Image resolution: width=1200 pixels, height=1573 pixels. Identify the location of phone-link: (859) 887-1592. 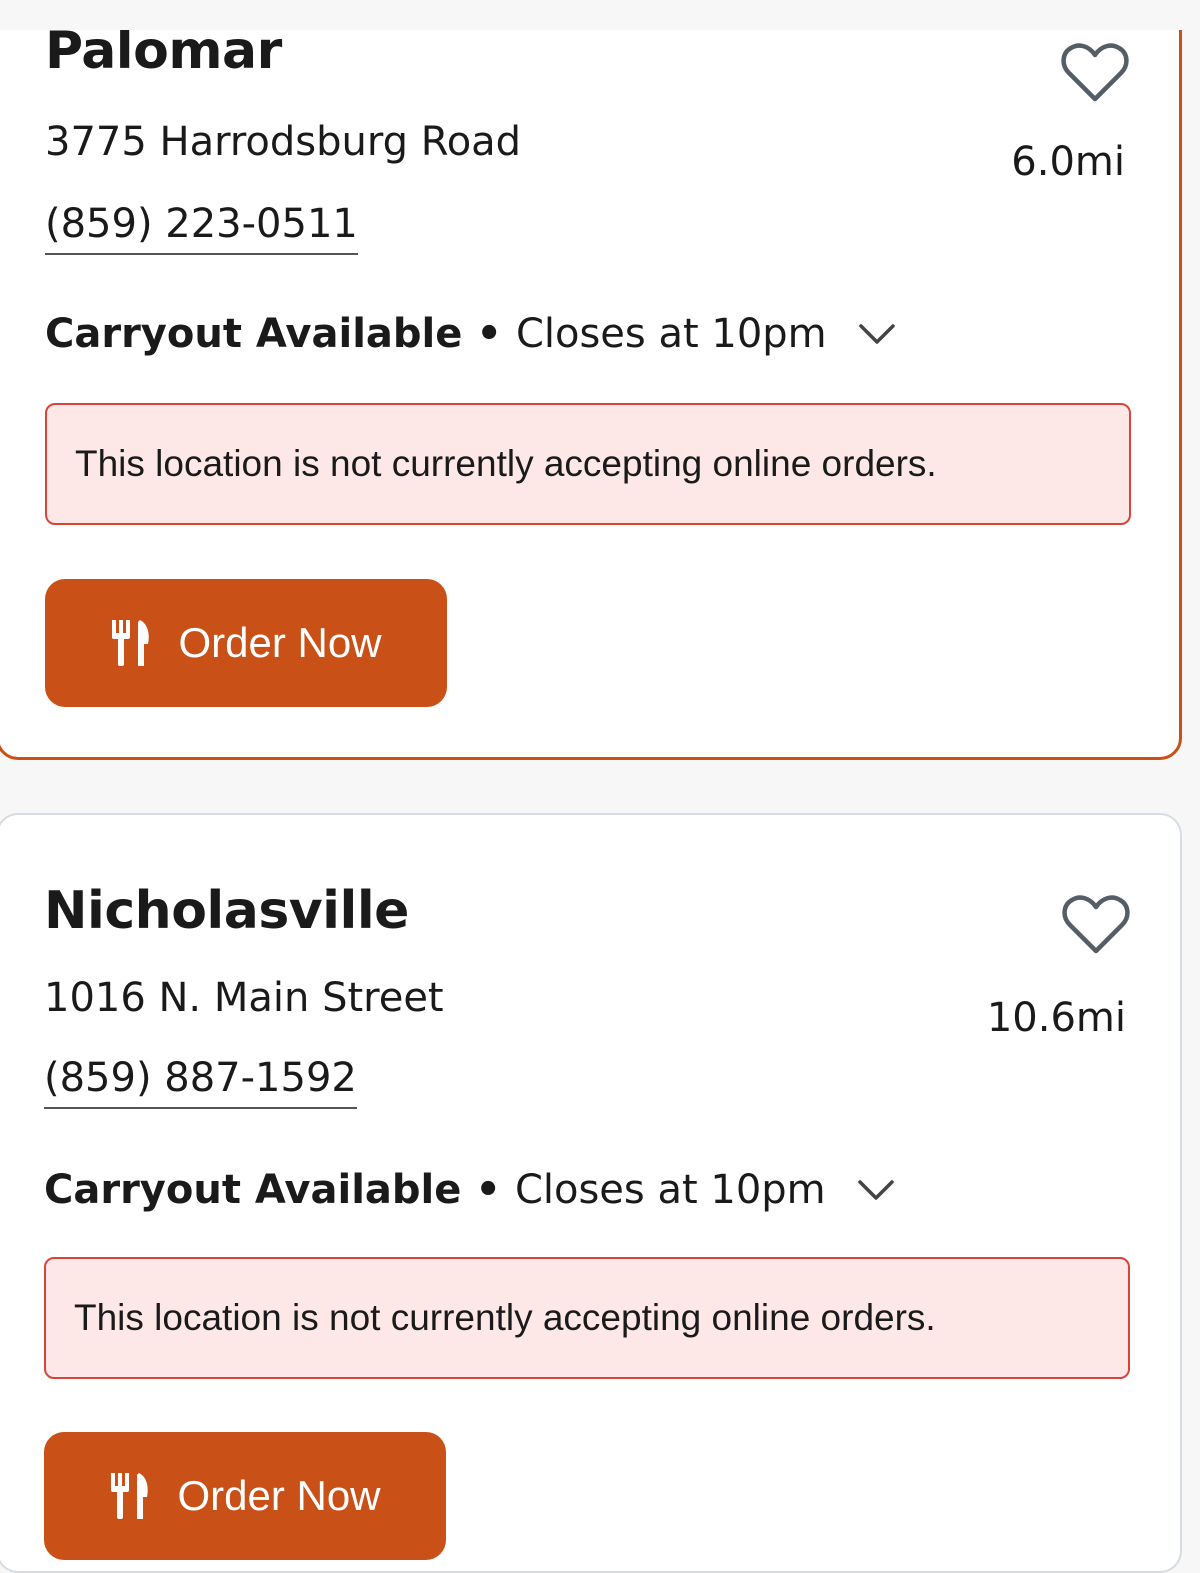
(200, 1082).